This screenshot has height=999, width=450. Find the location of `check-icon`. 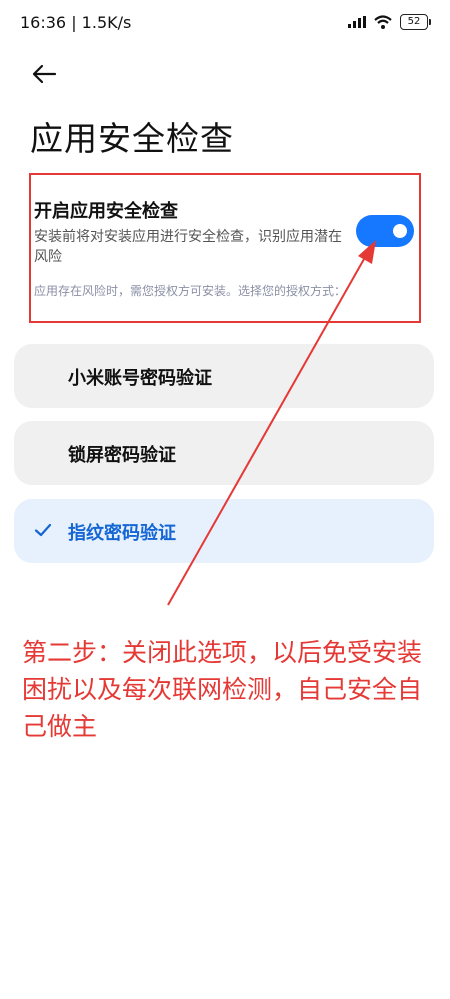

check-icon is located at coordinates (43, 530).